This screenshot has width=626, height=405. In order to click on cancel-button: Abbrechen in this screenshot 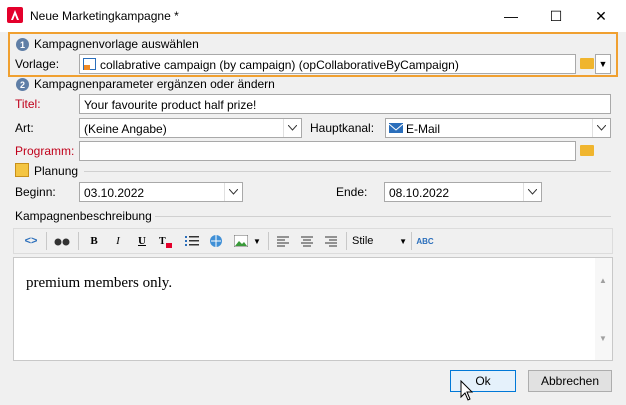, I will do `click(570, 381)`.